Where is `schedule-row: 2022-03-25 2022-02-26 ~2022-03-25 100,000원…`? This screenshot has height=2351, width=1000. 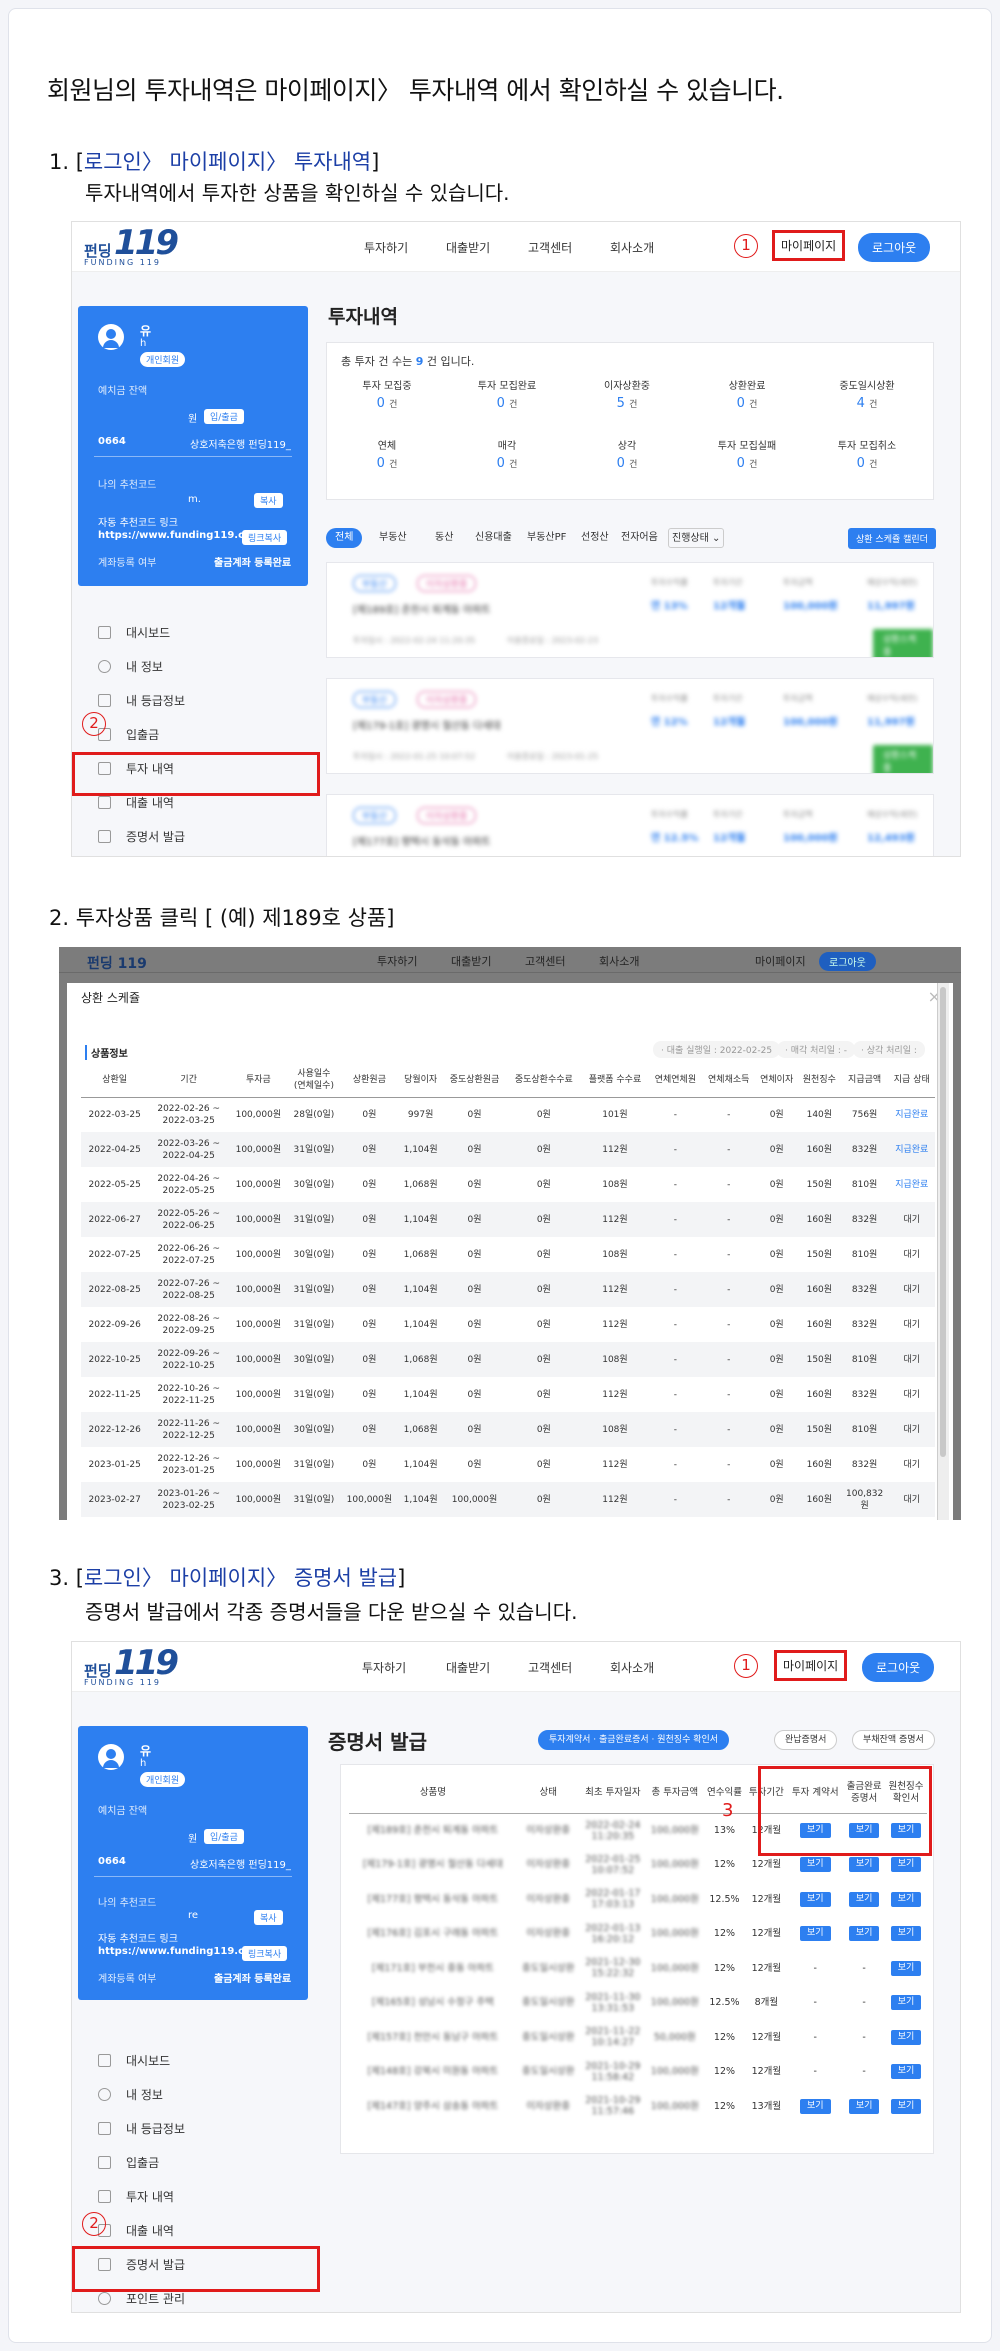
schedule-row: 2022-03-25 2022-02-26 ~2022-03-25 100,000원… is located at coordinates (508, 1114).